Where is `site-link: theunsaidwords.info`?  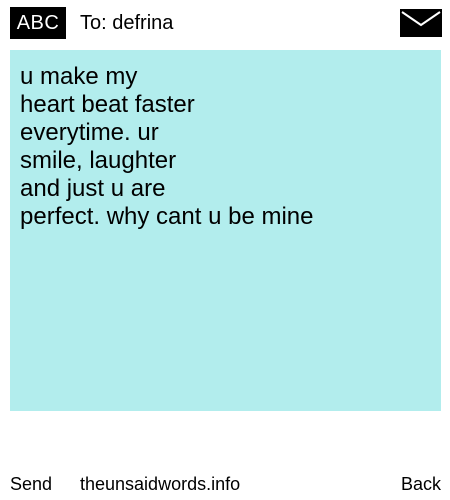
site-link: theunsaidwords.info is located at coordinates (160, 484).